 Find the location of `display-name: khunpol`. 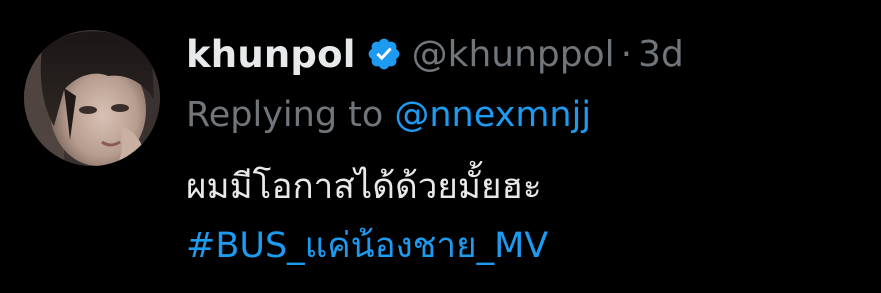

display-name: khunpol is located at coordinates (271, 54).